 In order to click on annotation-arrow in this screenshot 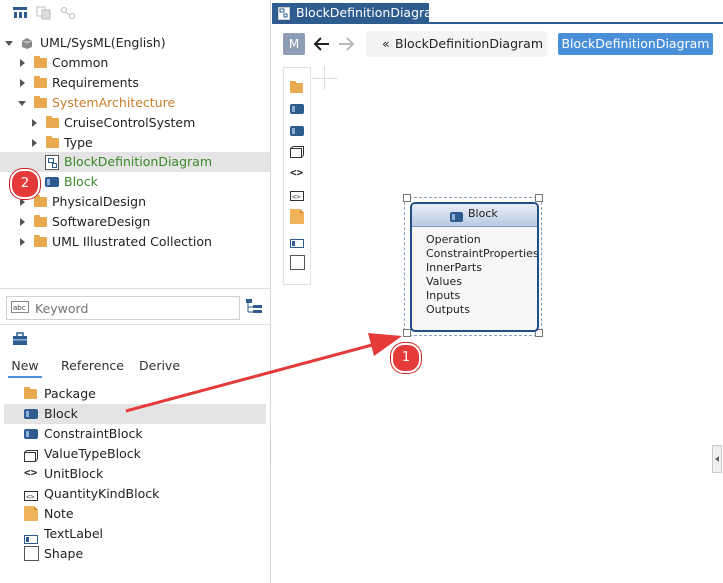, I will do `click(263, 373)`.